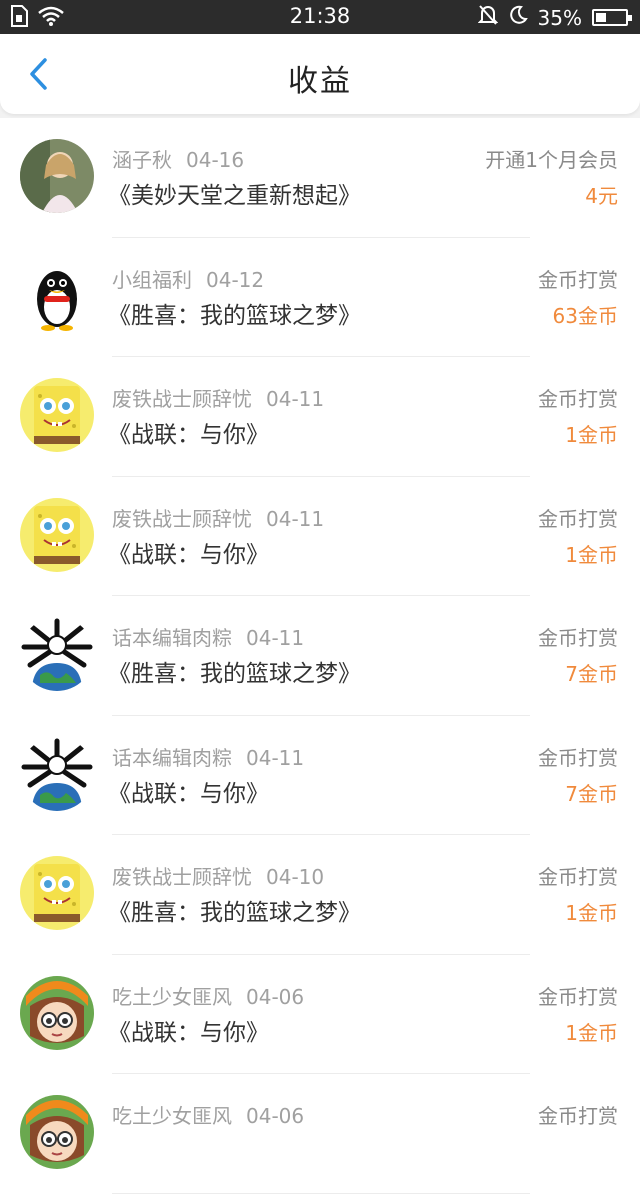 The image size is (640, 1194). What do you see at coordinates (612, 17) in the screenshot?
I see `battery-icon` at bounding box center [612, 17].